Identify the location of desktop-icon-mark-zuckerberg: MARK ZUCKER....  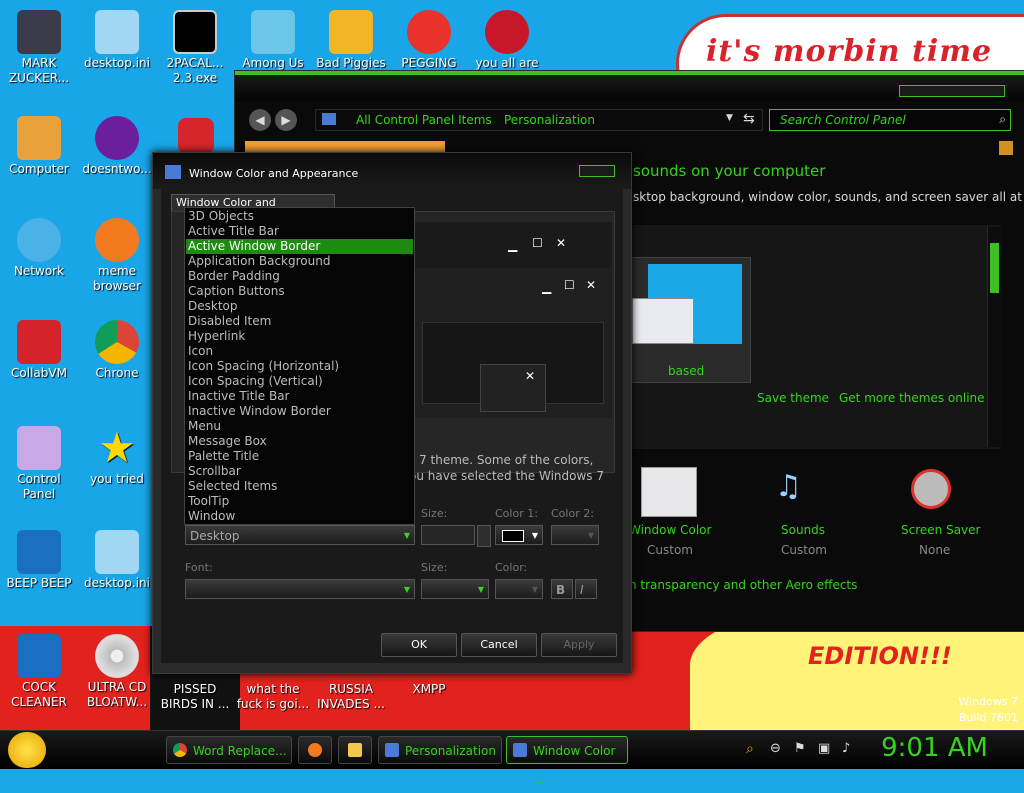
(39, 48).